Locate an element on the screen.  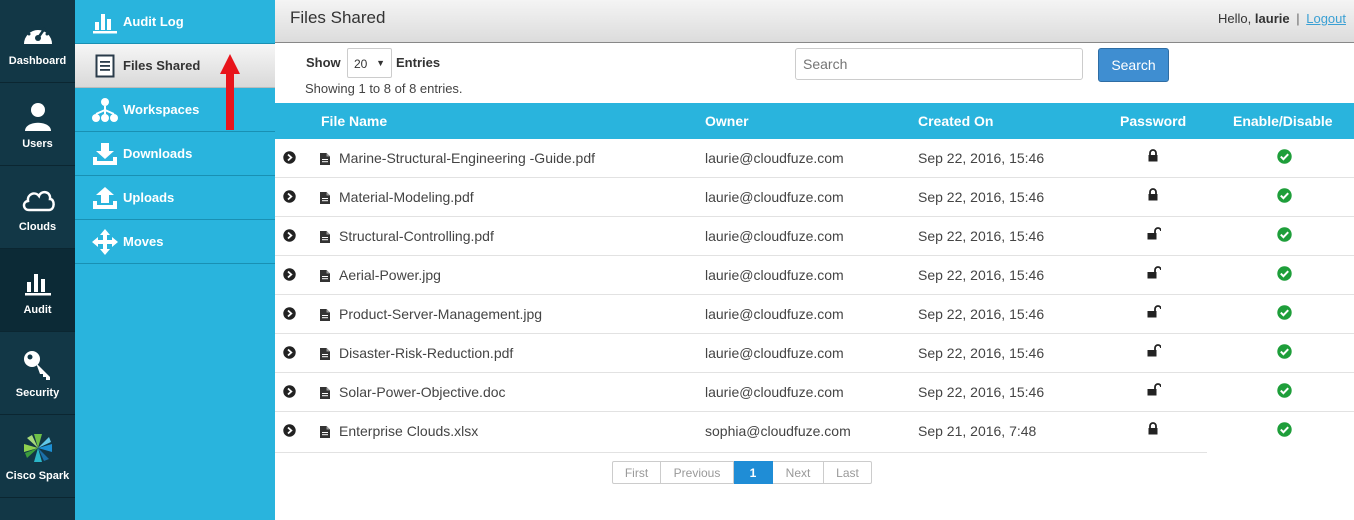
submenu-label: Audit Log is located at coordinates (153, 21).